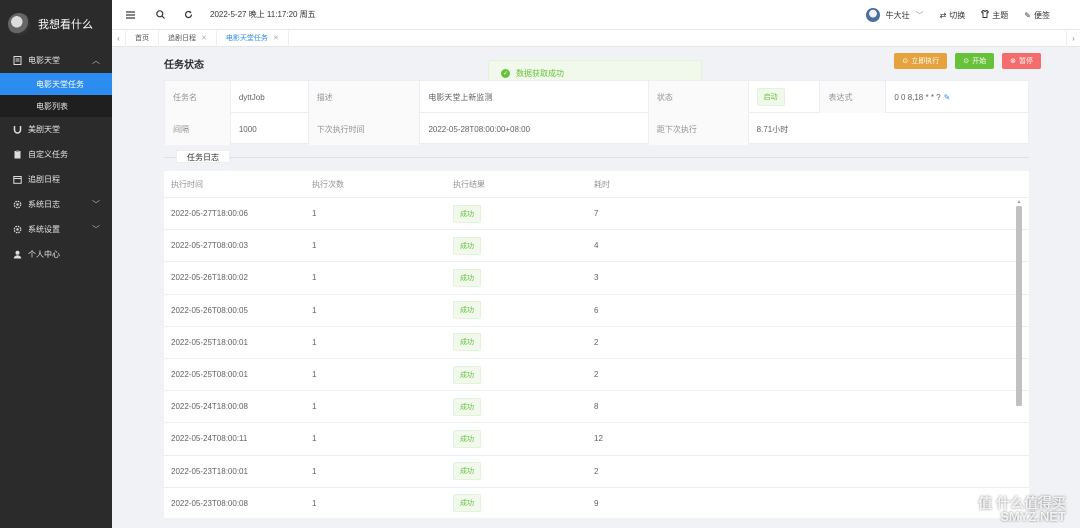 The width and height of the screenshot is (1080, 528). Describe the element at coordinates (943, 15) in the screenshot. I see `switch-icon: ⇄` at that location.